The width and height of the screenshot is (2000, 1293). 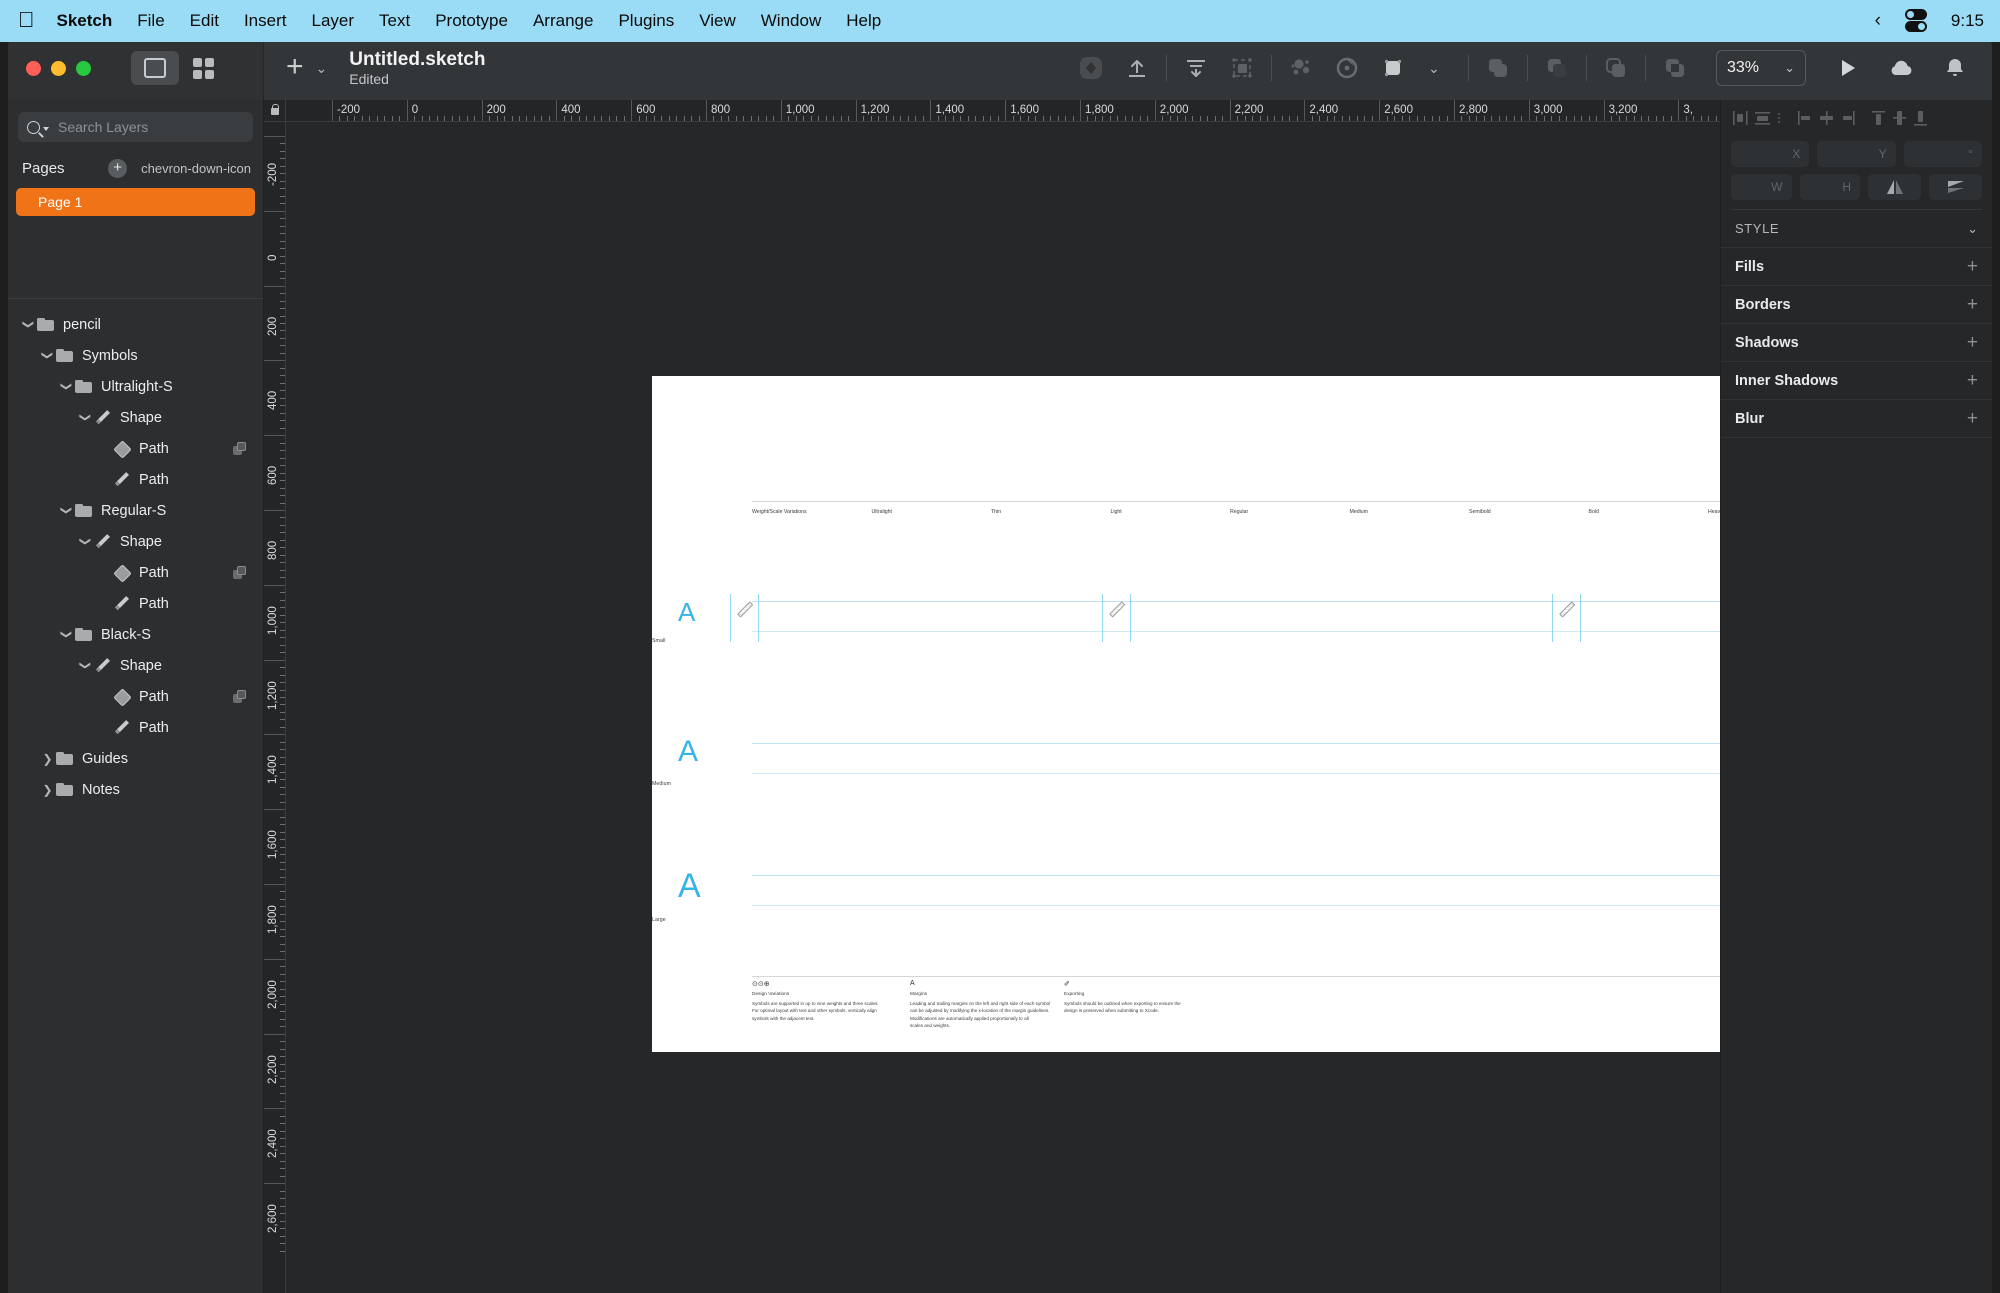 I want to click on section-fills: Fills +, so click(x=1856, y=267).